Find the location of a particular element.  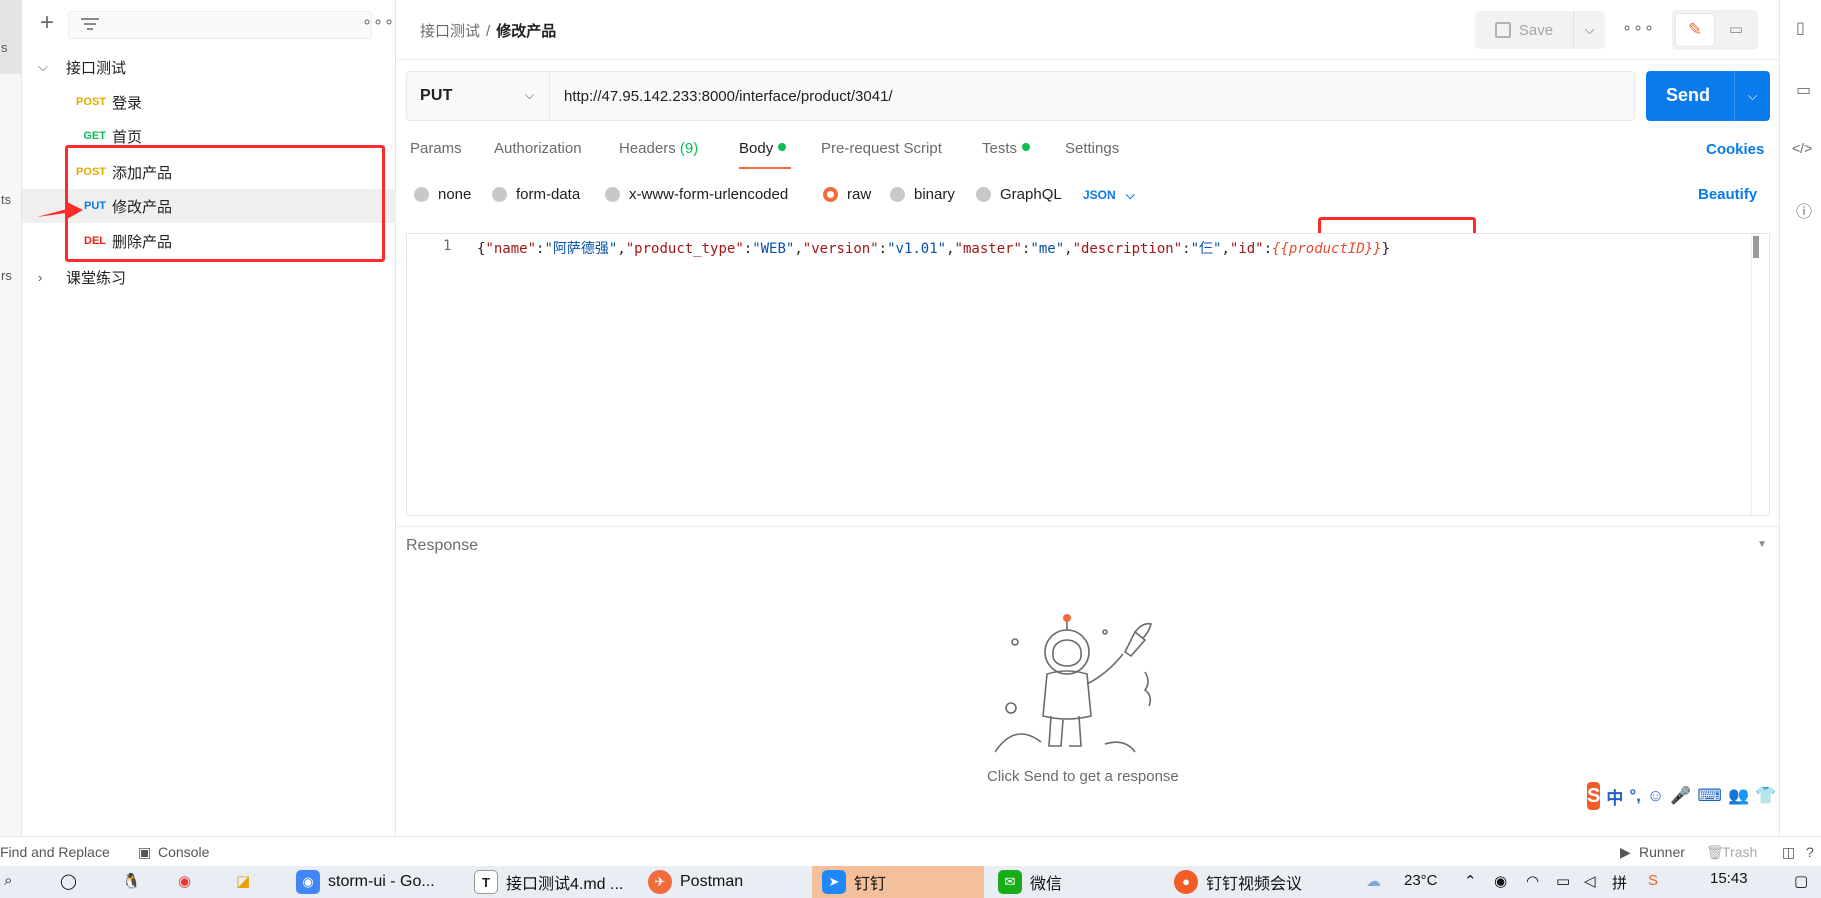

sidebar-more-icon: ∘∘∘ is located at coordinates (378, 22).